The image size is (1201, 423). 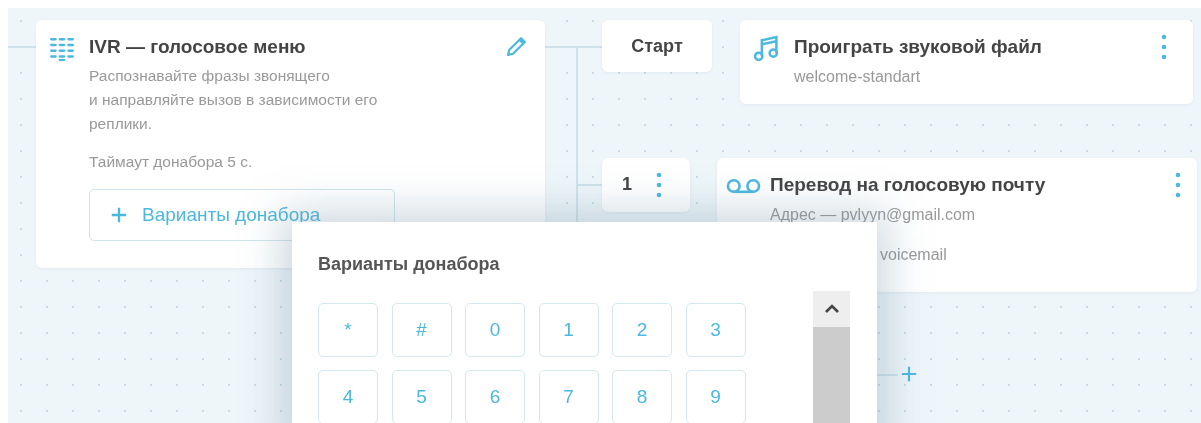 What do you see at coordinates (171, 162) in the screenshot?
I see `timeout-text: Таймаут донабора 5 с.` at bounding box center [171, 162].